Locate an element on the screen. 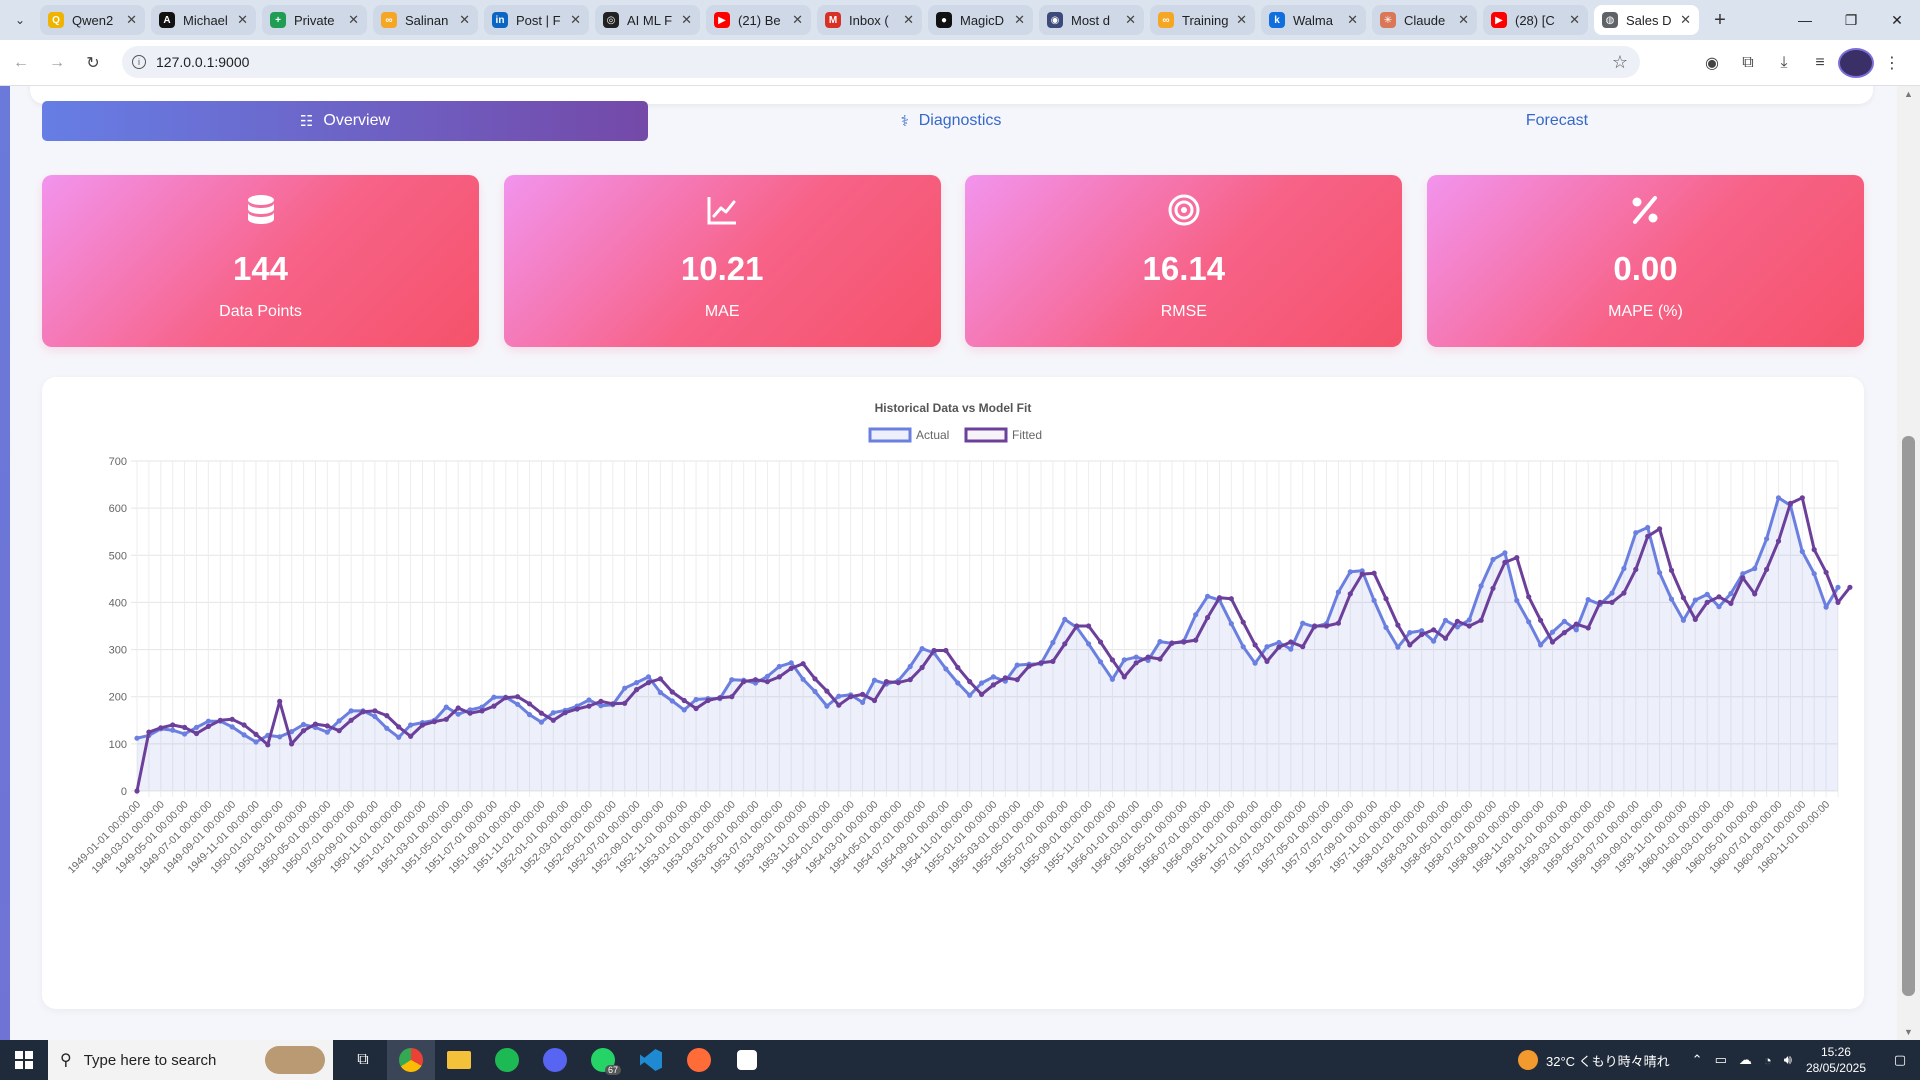  search-icon: ⚲ is located at coordinates (66, 1060).